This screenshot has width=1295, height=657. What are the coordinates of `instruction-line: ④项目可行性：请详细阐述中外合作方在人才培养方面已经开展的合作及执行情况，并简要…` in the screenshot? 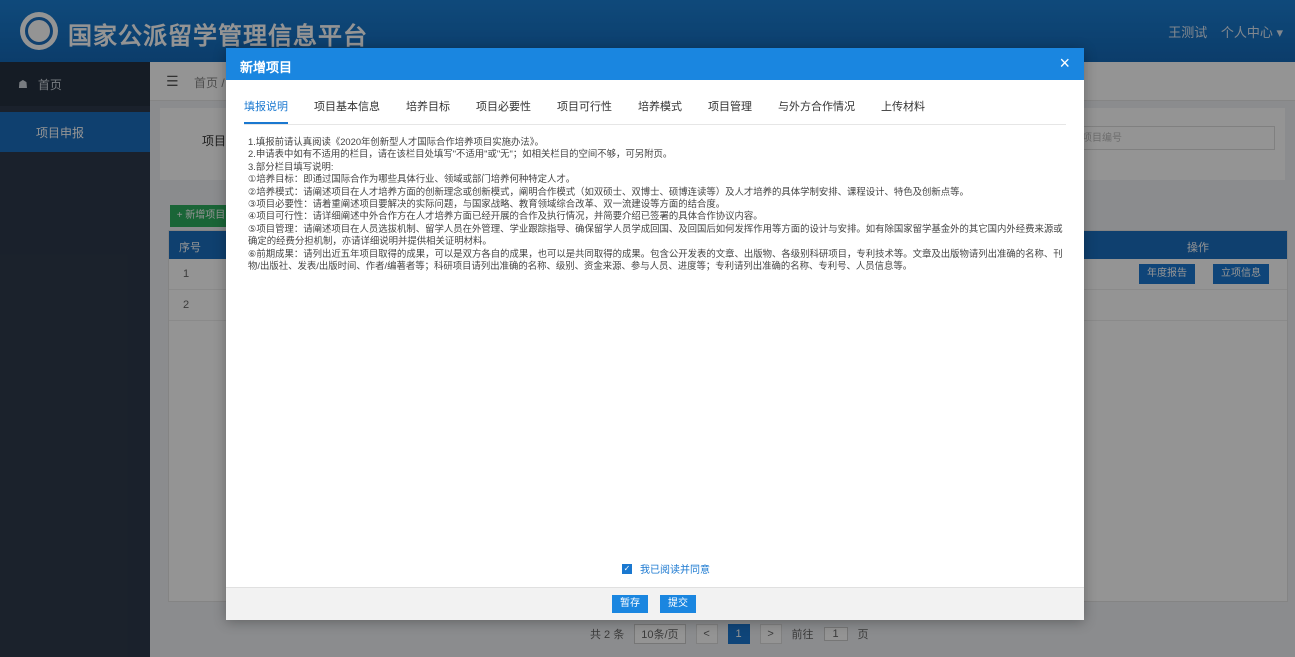 It's located at (505, 216).